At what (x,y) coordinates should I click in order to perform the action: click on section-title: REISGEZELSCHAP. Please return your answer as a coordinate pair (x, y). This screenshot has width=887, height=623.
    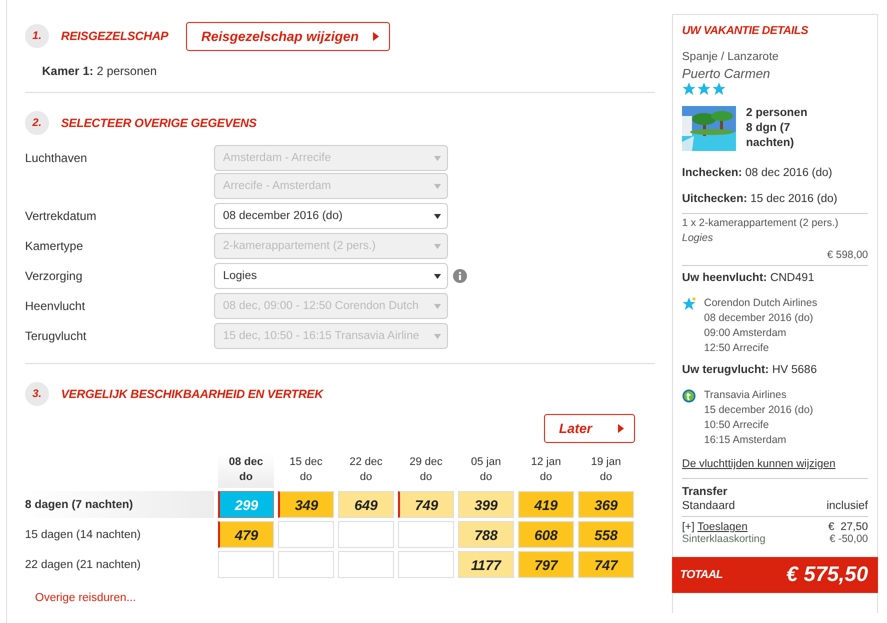
    Looking at the image, I should click on (114, 36).